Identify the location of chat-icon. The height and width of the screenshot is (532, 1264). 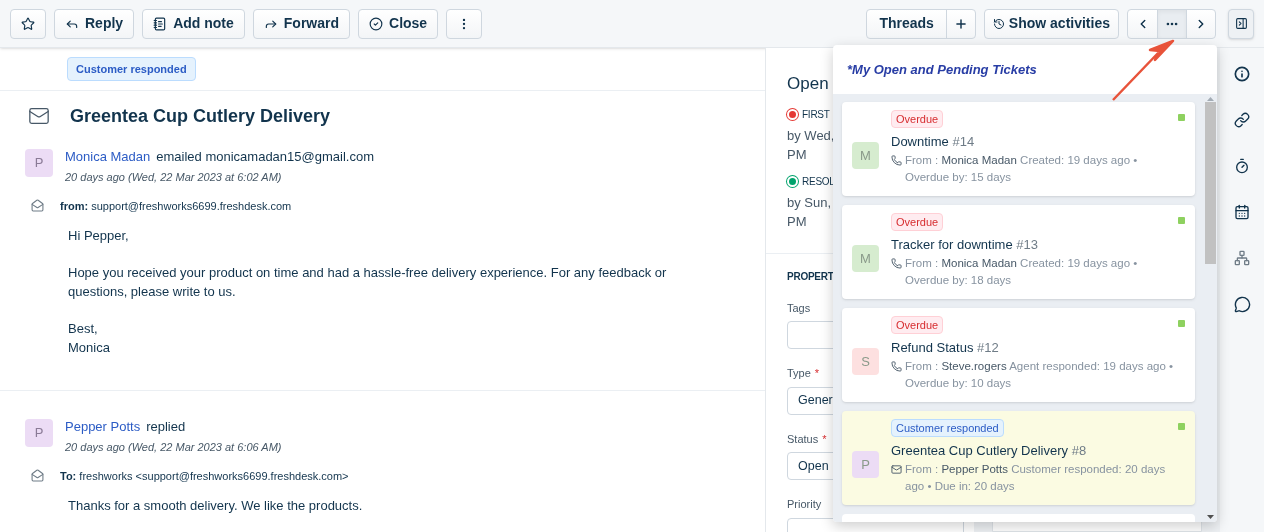
(1242, 304).